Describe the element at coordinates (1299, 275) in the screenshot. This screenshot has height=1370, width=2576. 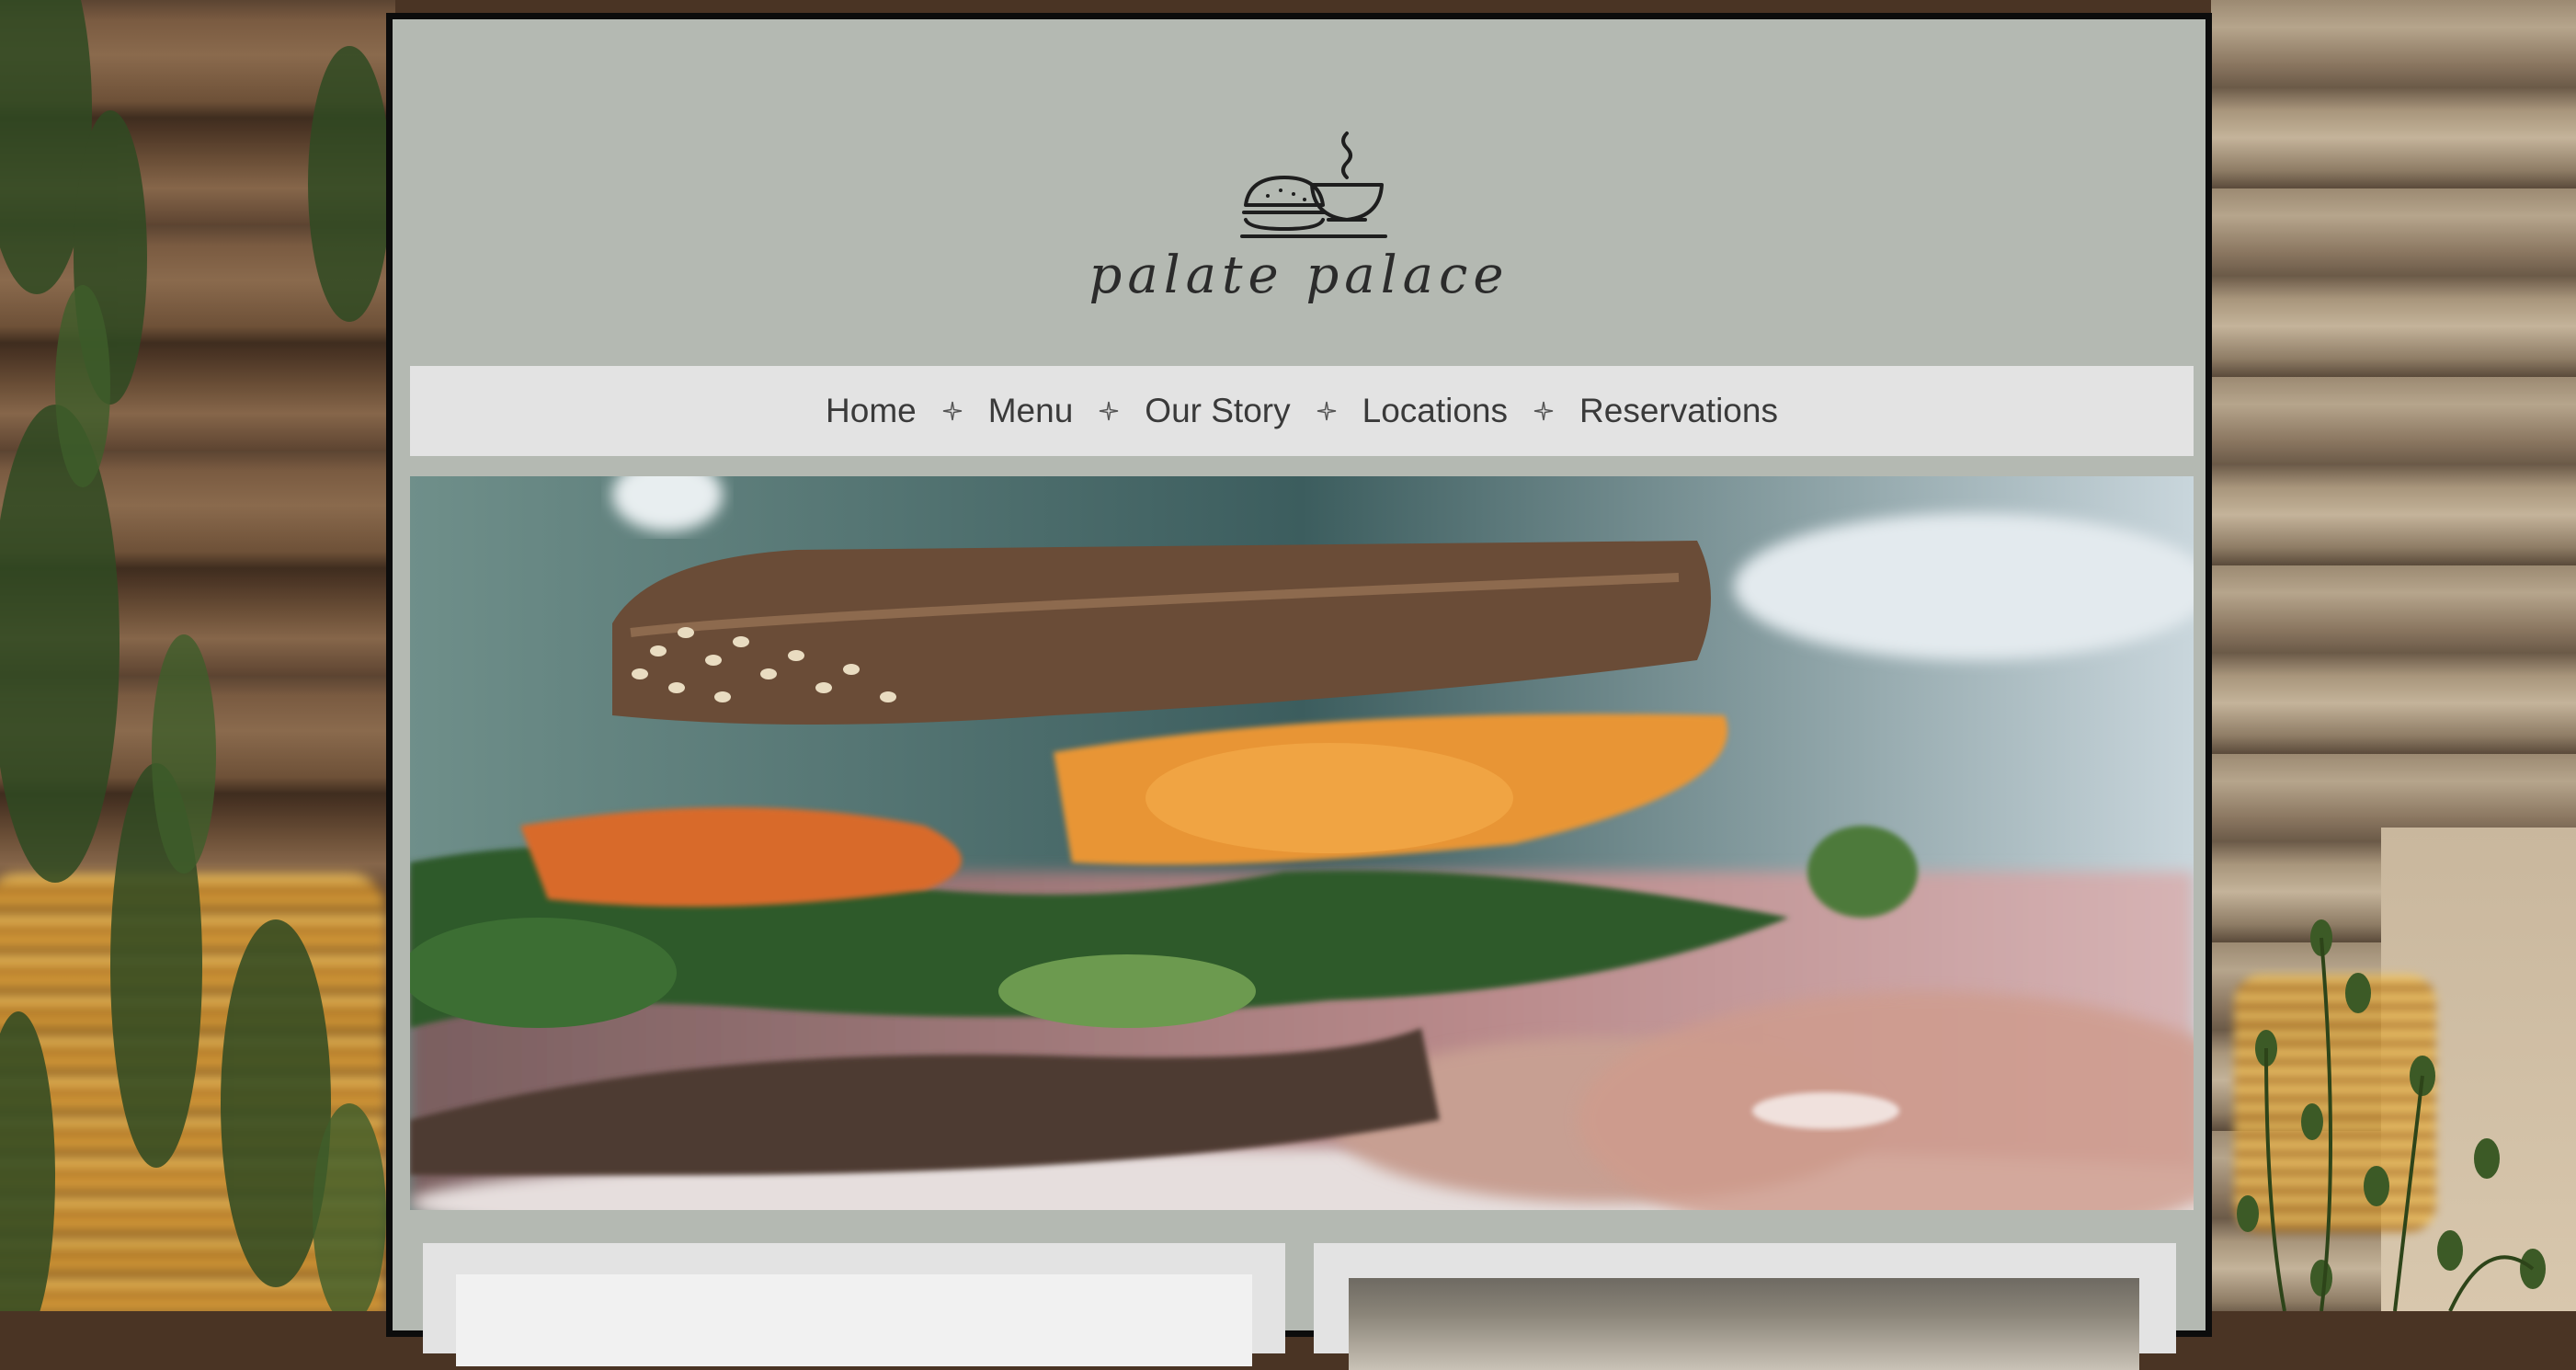
I see `brand-name: palate palace` at that location.